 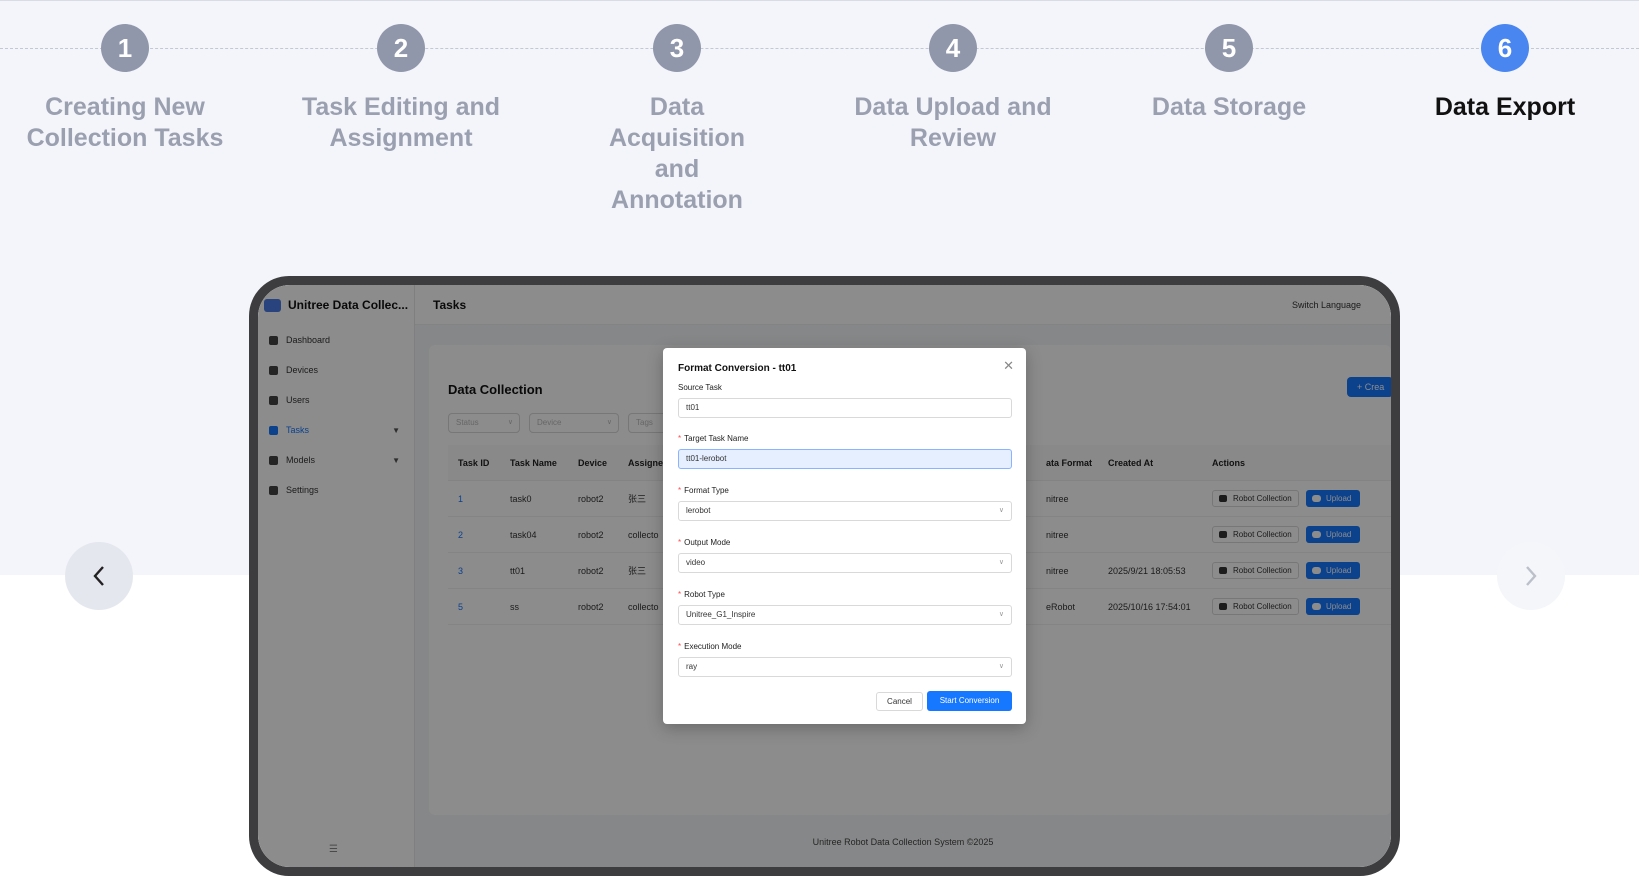 I want to click on target-name-input: tt01-lerobot, so click(x=845, y=459).